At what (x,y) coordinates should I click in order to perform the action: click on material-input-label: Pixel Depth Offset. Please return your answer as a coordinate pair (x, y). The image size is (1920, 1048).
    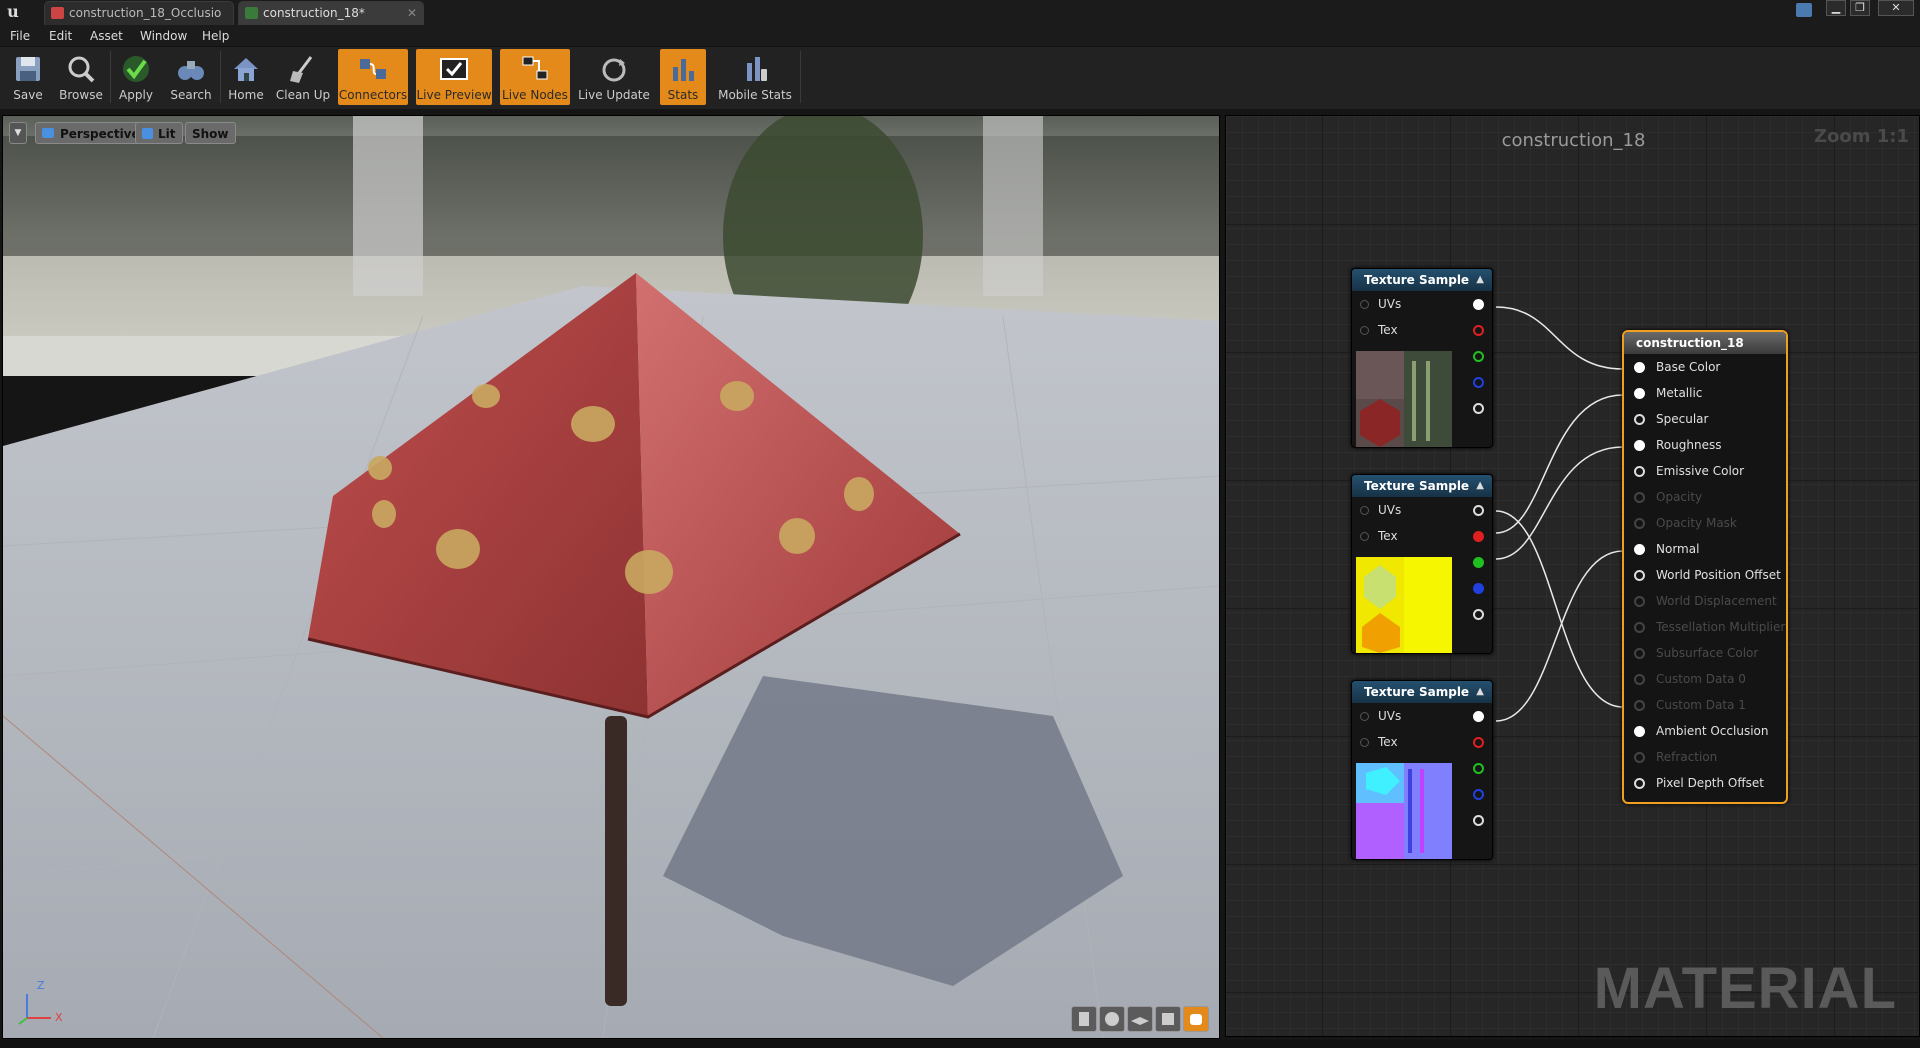
    Looking at the image, I should click on (1710, 783).